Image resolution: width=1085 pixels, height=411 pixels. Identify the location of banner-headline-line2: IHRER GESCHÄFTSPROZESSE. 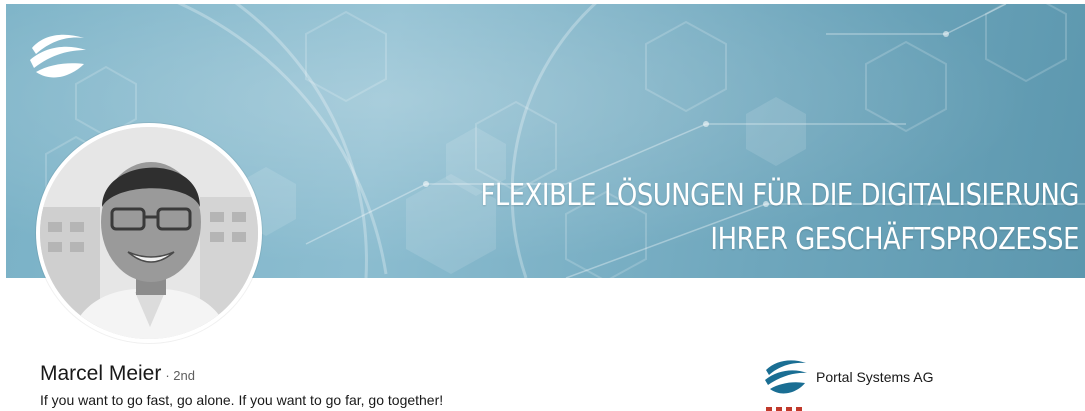
(894, 239).